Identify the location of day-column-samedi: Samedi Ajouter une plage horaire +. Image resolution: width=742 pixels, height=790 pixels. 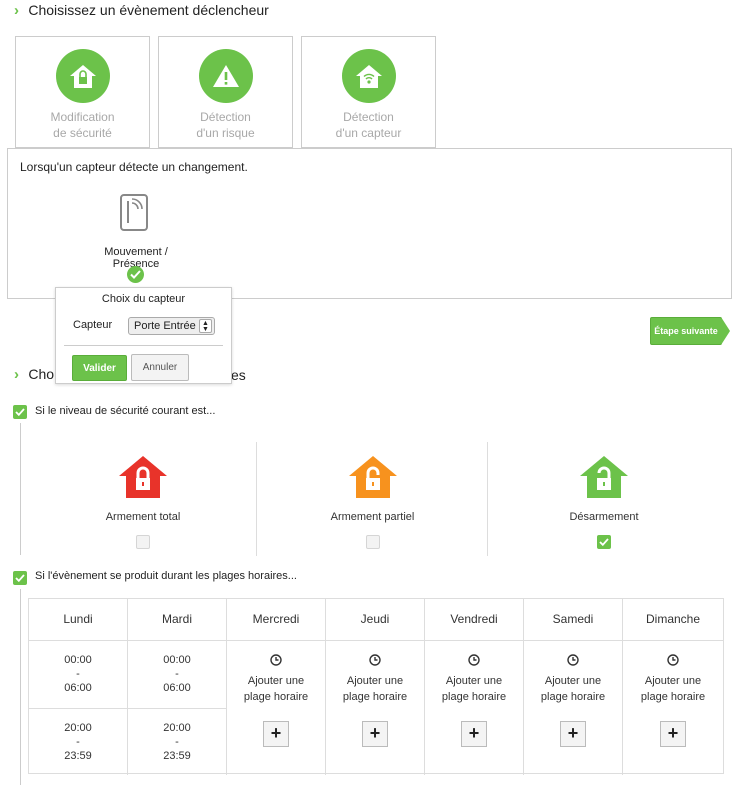
(573, 687).